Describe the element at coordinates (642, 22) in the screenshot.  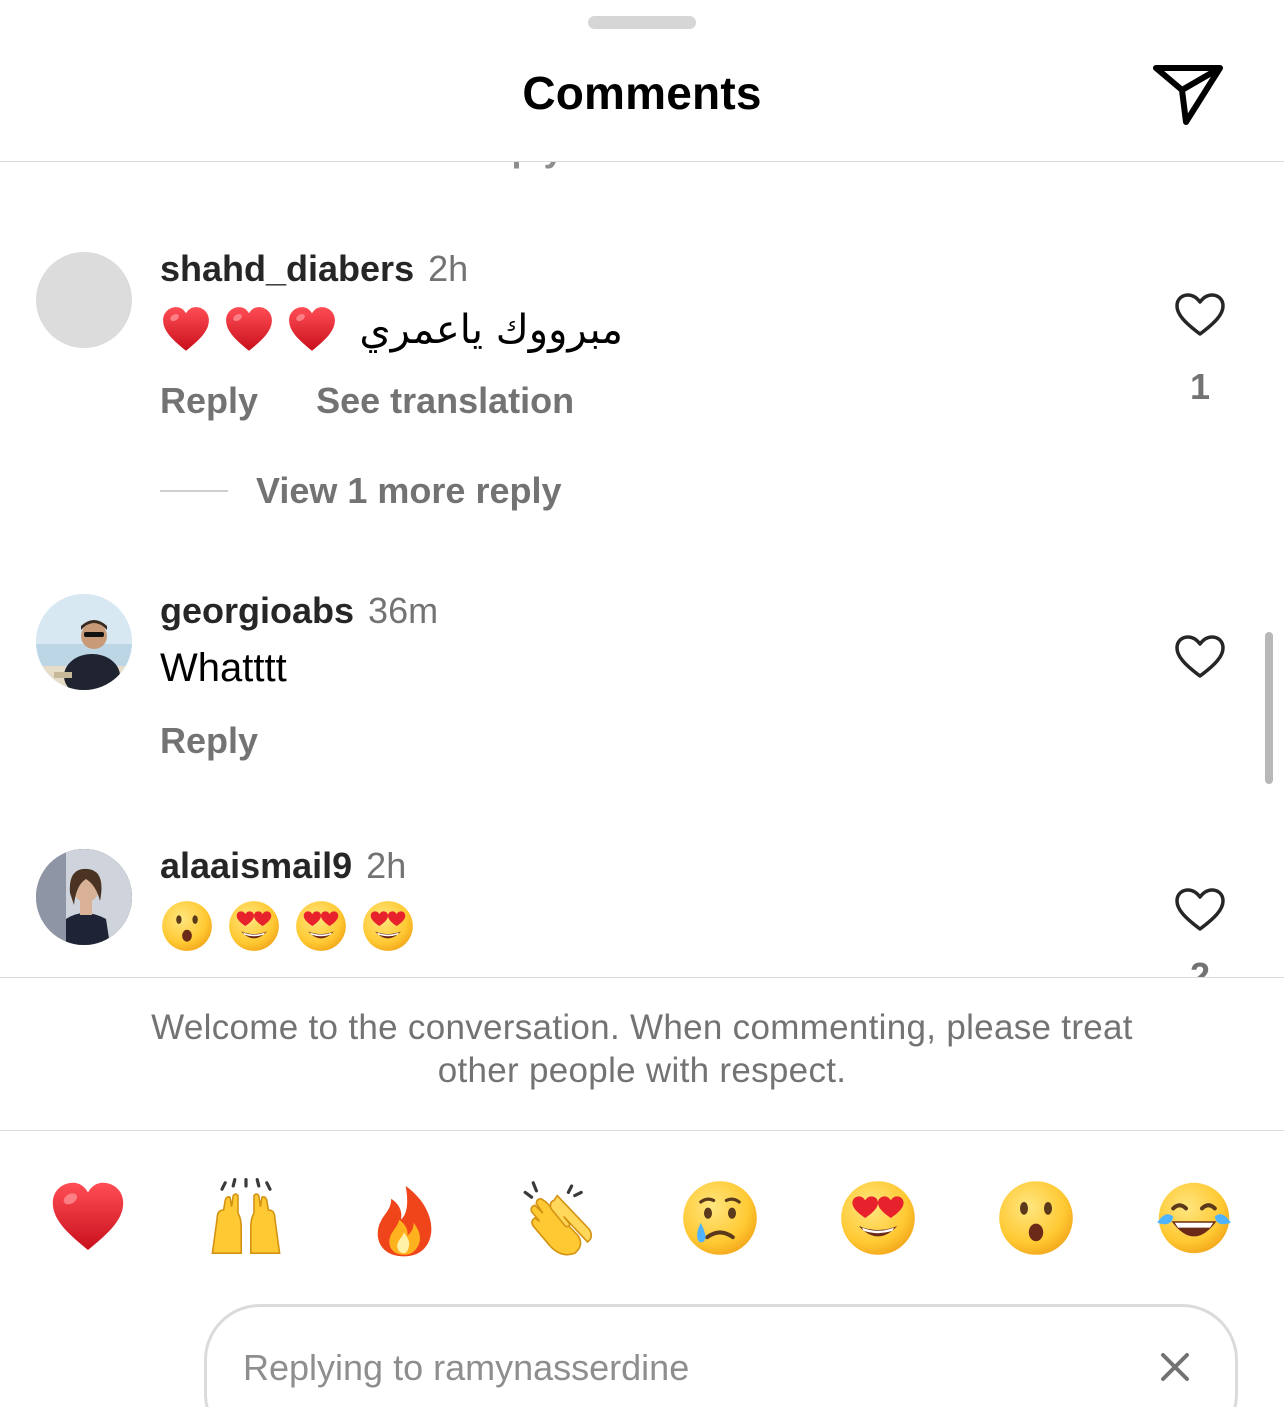
I see `sheet-grabber-handle` at that location.